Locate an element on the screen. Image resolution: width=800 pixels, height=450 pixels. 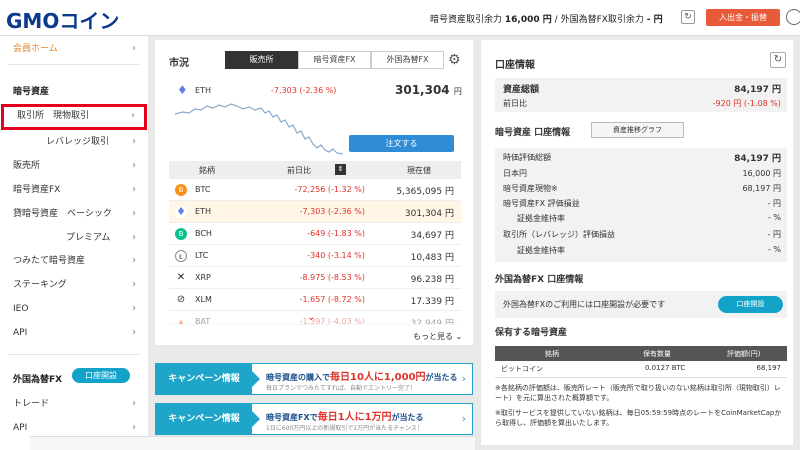
table-row: ✕ XRP -8.975 (-8.53 %) 96.238 円 is located at coordinates (315, 278).